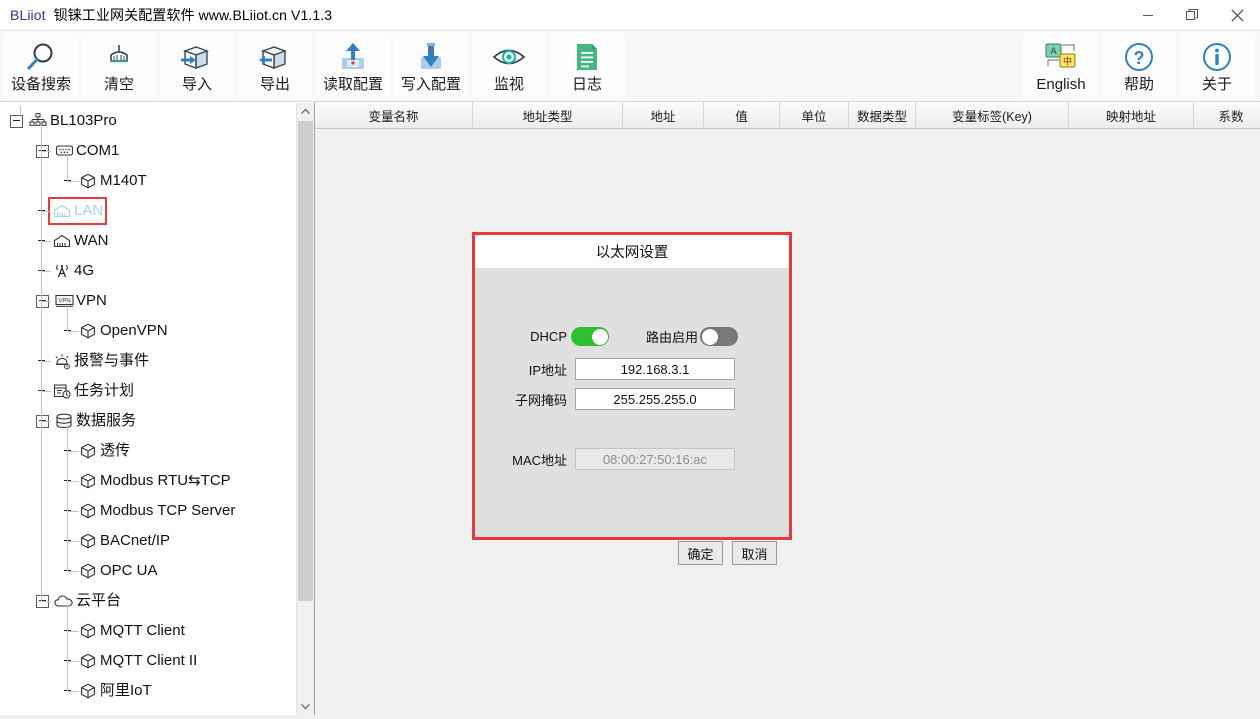  What do you see at coordinates (353, 66) in the screenshot?
I see `read-config-button: 读取配置` at bounding box center [353, 66].